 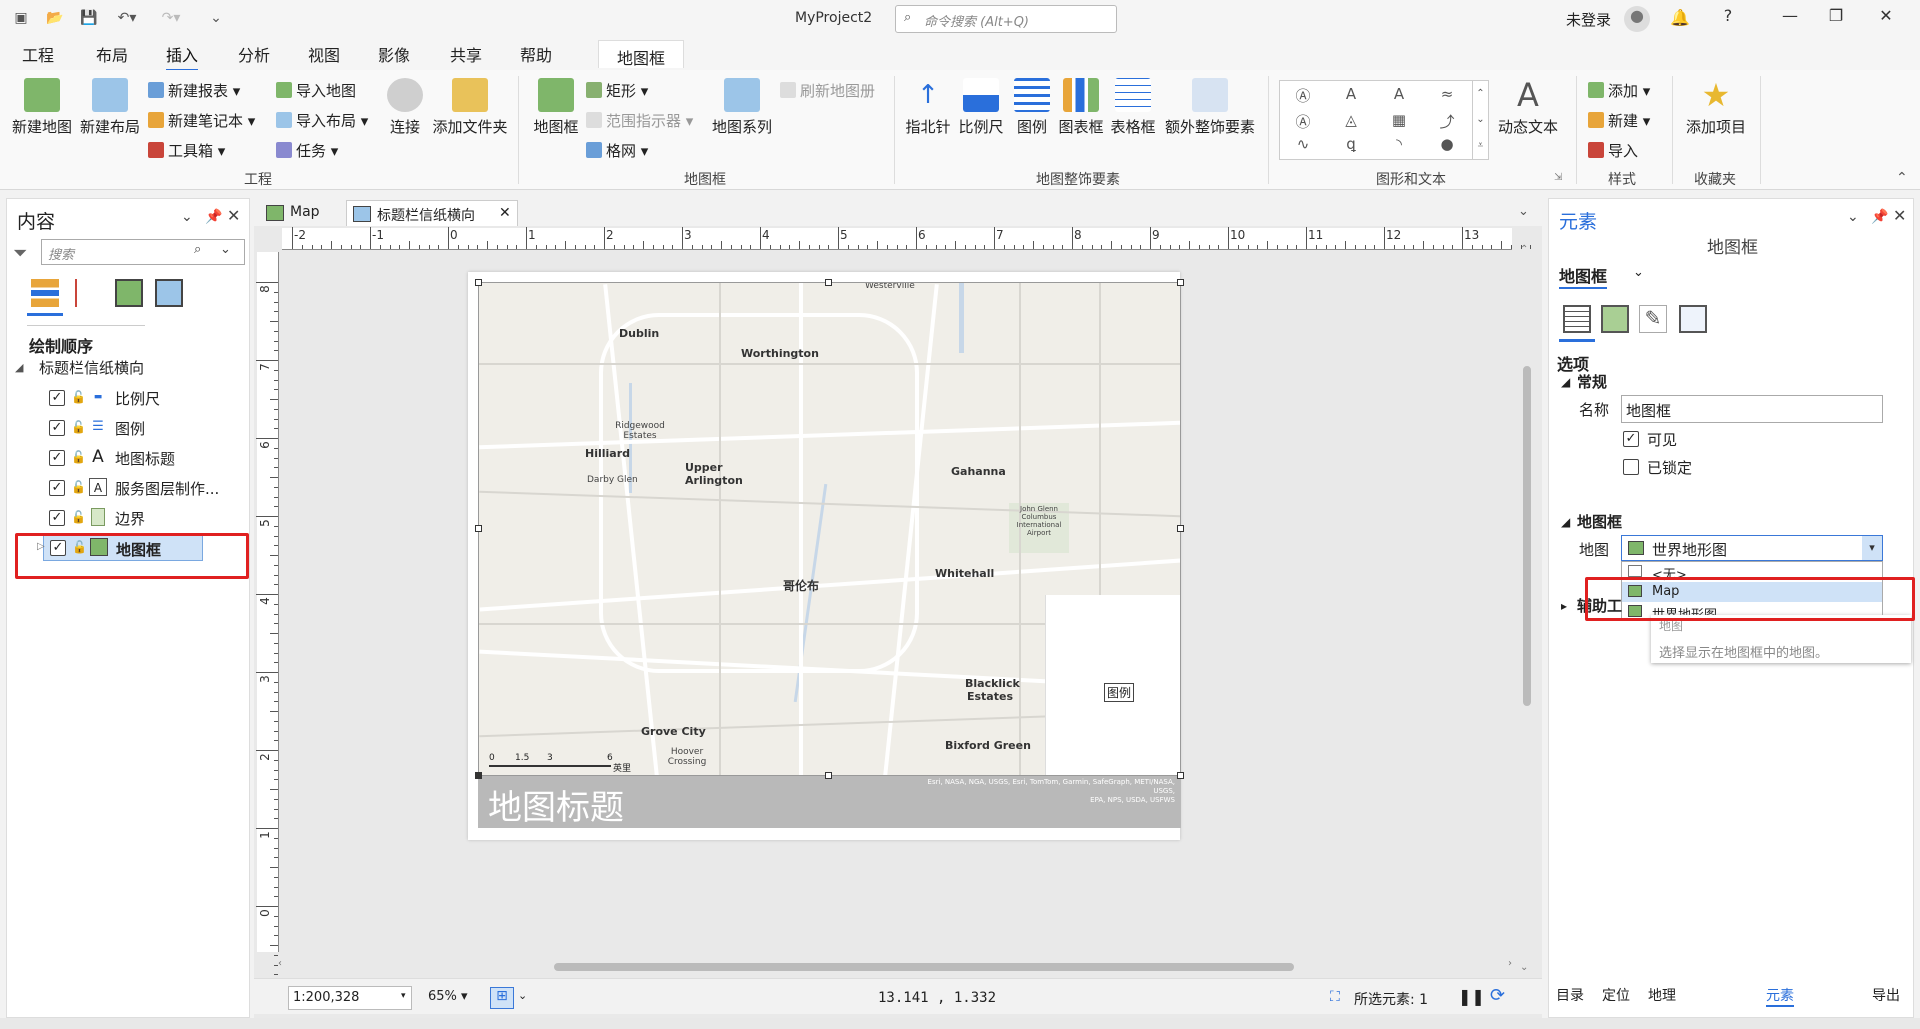 What do you see at coordinates (1615, 319) in the screenshot?
I see `display-tab-icon` at bounding box center [1615, 319].